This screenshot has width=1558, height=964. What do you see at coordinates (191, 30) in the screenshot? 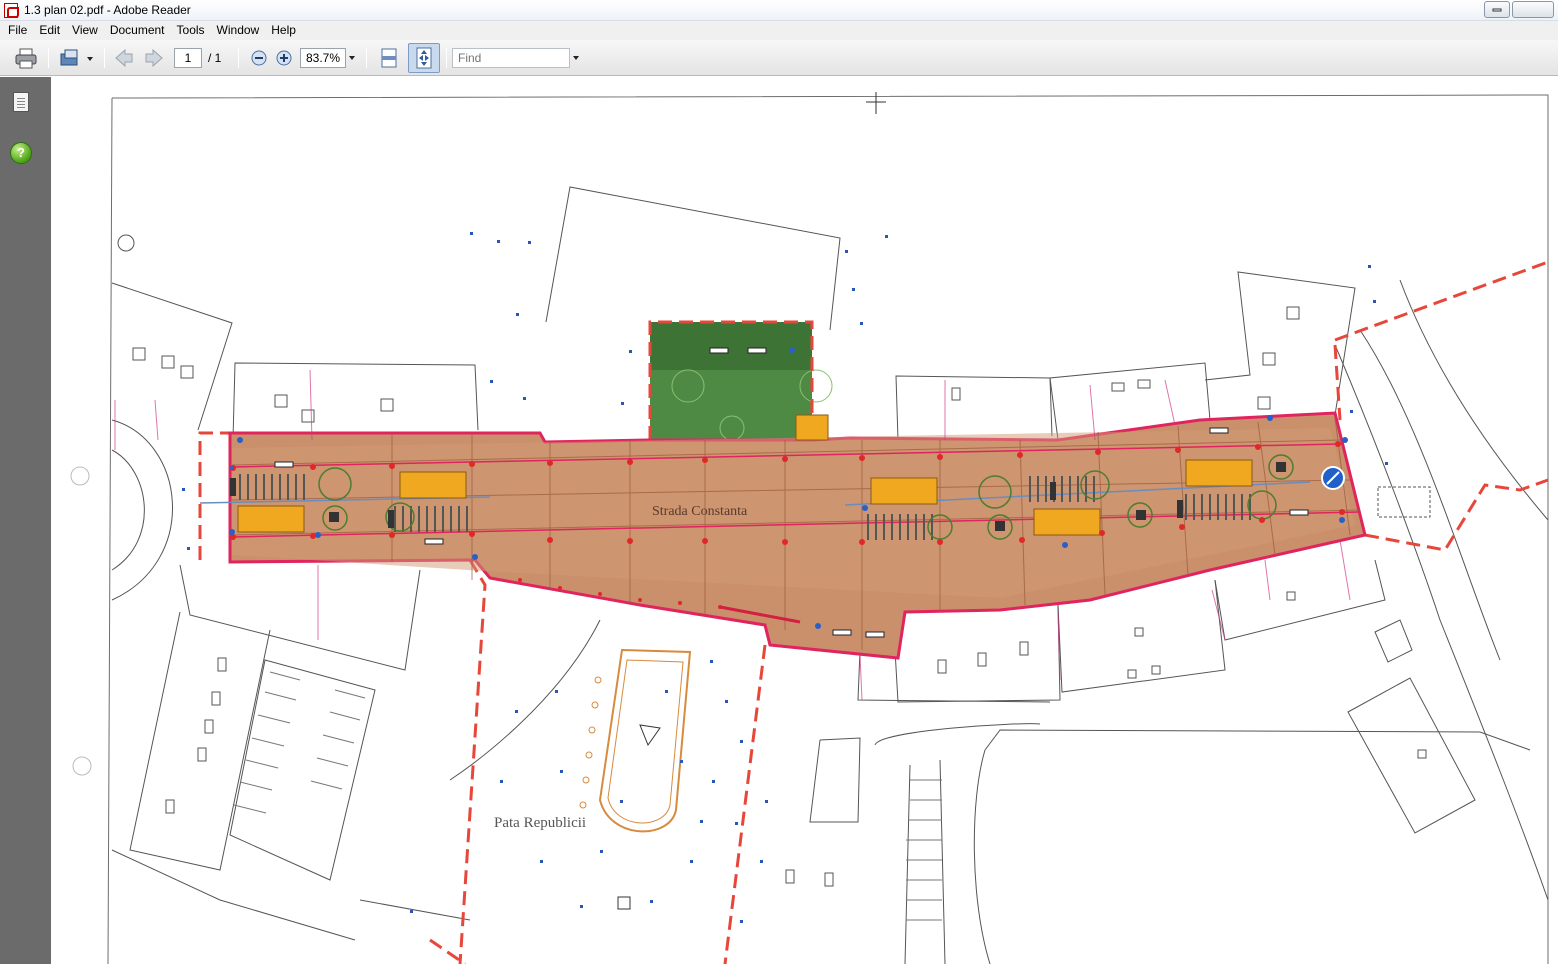
I see `menu-tools: Tools` at bounding box center [191, 30].